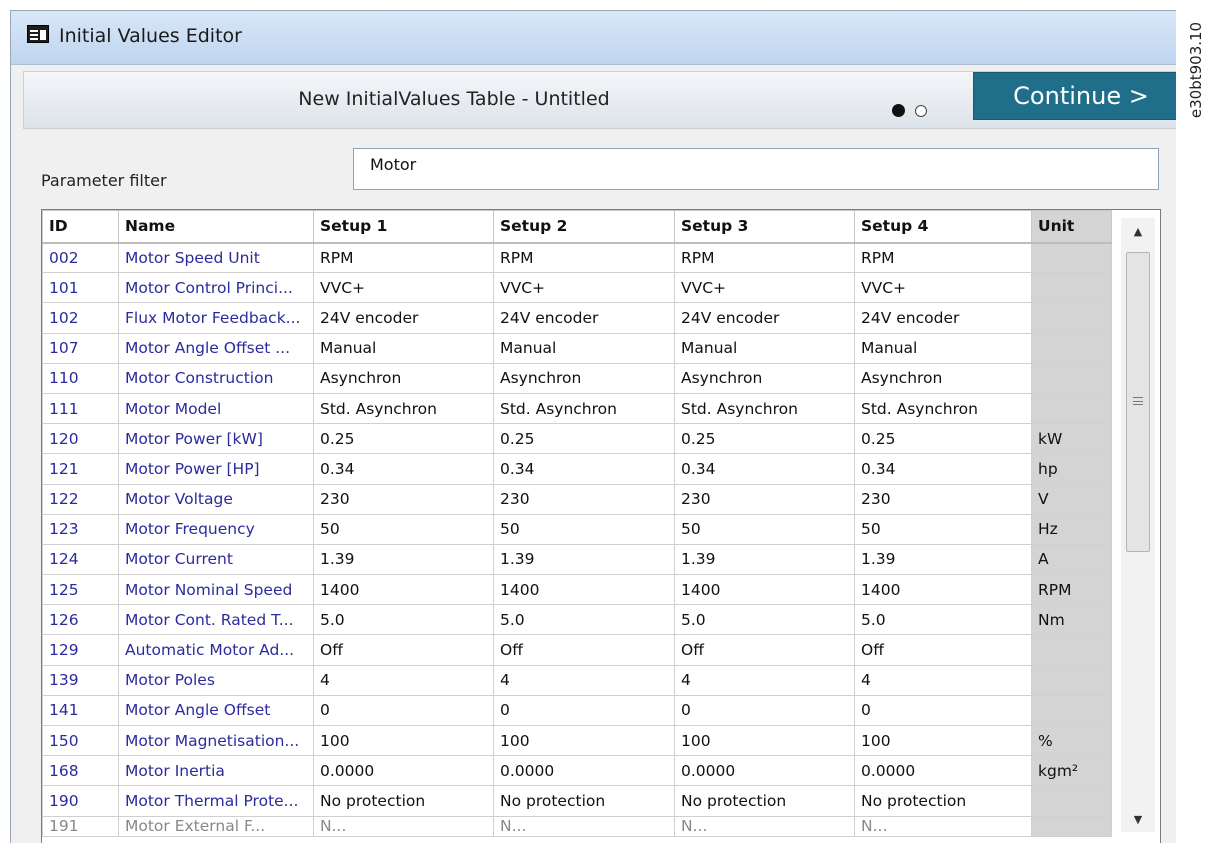 This screenshot has width=1219, height=843. Describe the element at coordinates (577, 710) in the screenshot. I see `table-row: 141 Motor Angle Offset 0 0 0 0` at that location.